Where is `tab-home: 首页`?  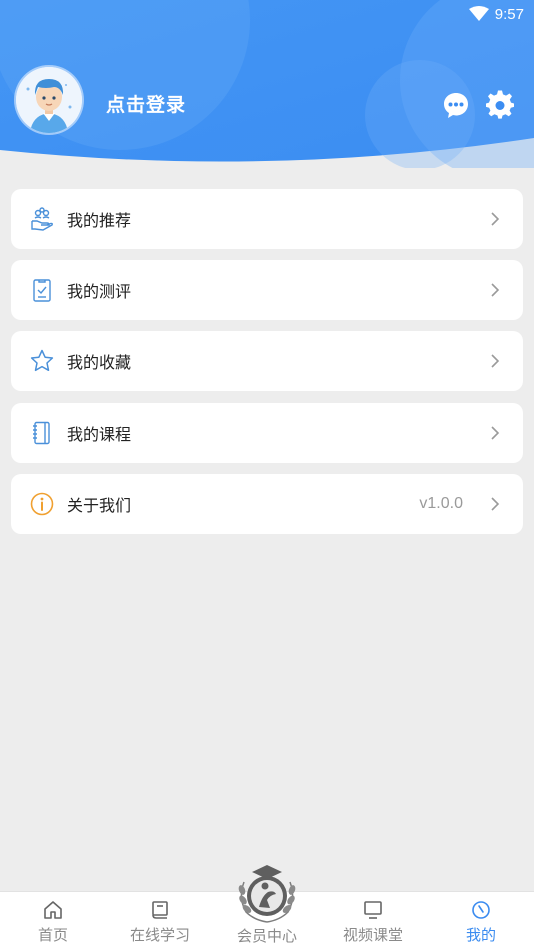 tab-home: 首页 is located at coordinates (53, 921).